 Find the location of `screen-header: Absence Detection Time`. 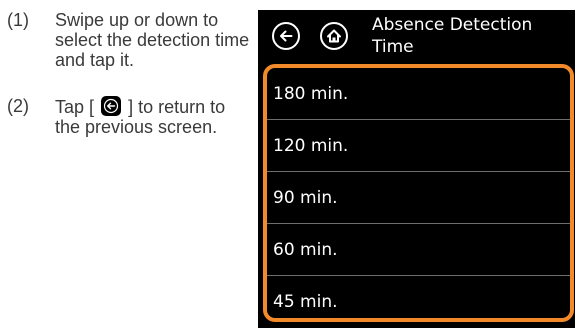

screen-header: Absence Detection Time is located at coordinates (416, 36).